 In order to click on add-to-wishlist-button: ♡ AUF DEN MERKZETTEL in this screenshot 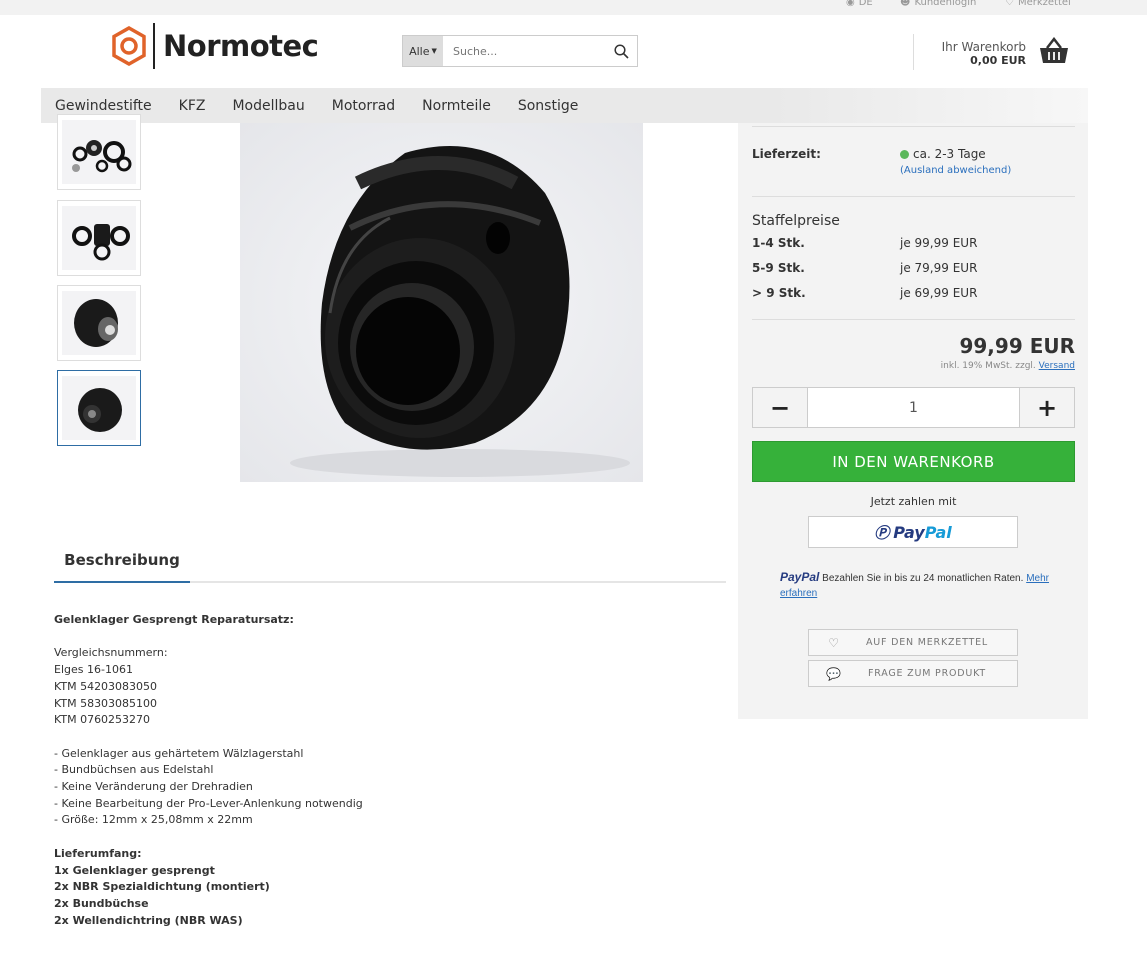, I will do `click(913, 642)`.